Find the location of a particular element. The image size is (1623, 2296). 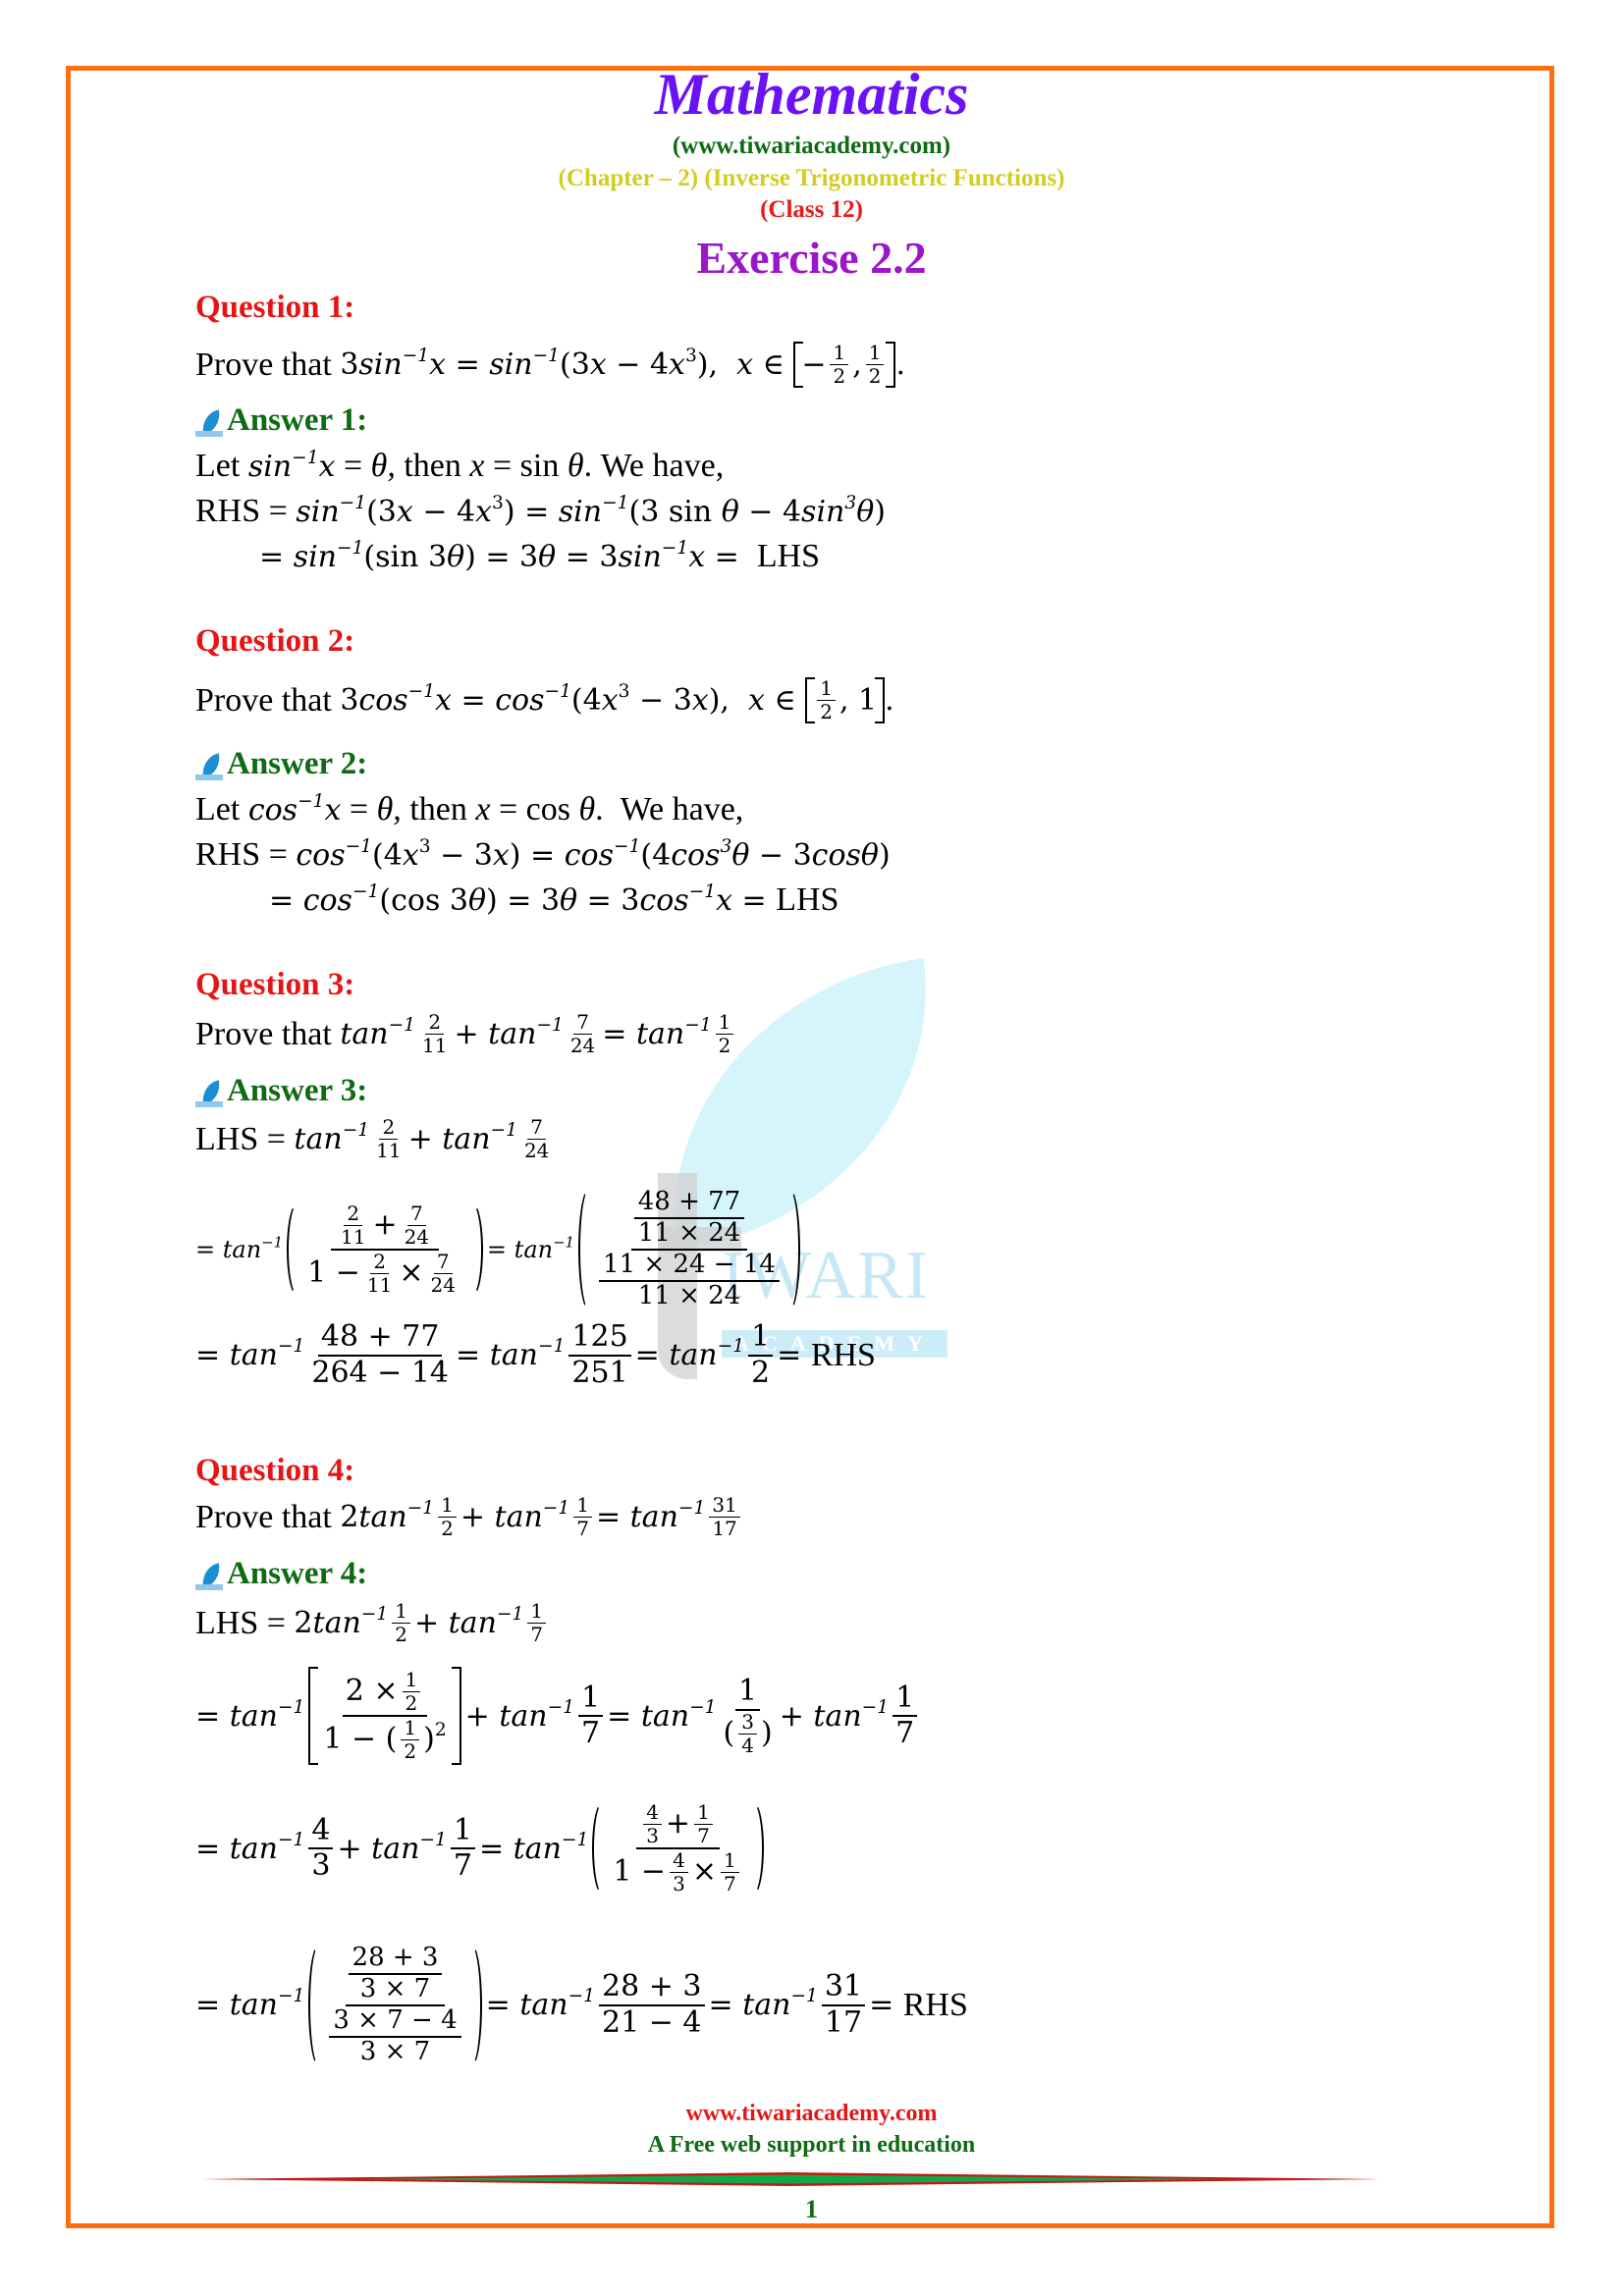

answer-1-line-3: = sin−1 (sin 3 θ) = 3θ = 3 sin−1x = LHS is located at coordinates (540, 555).